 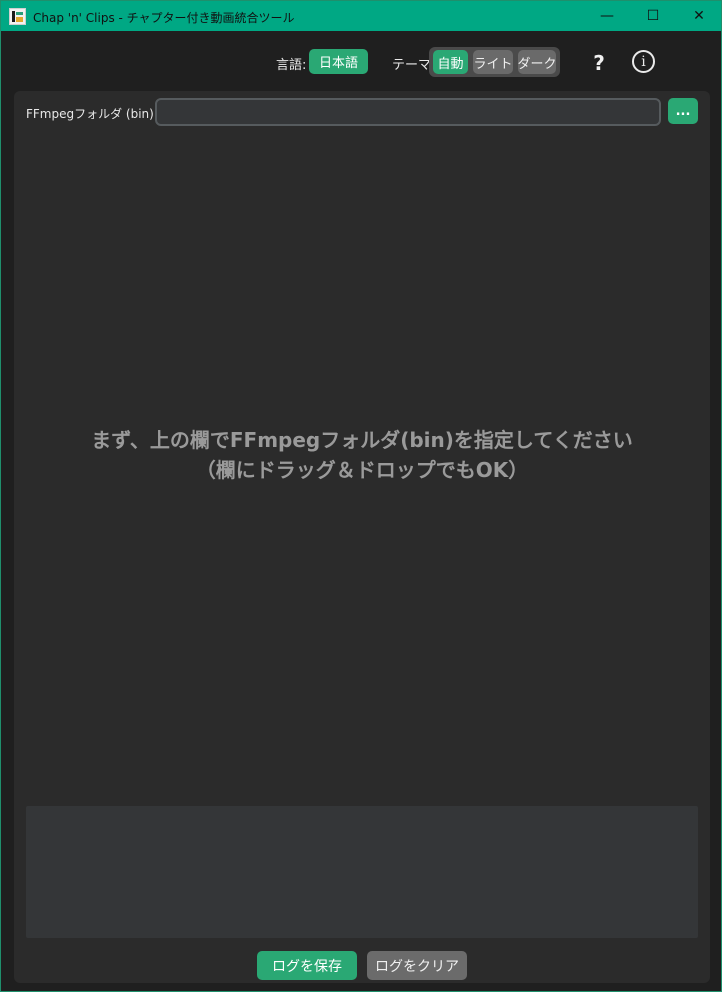 I want to click on hint-line-1: まず、上の欄でFFmpegフォルダ(bin)を指定してください, so click(x=362, y=440).